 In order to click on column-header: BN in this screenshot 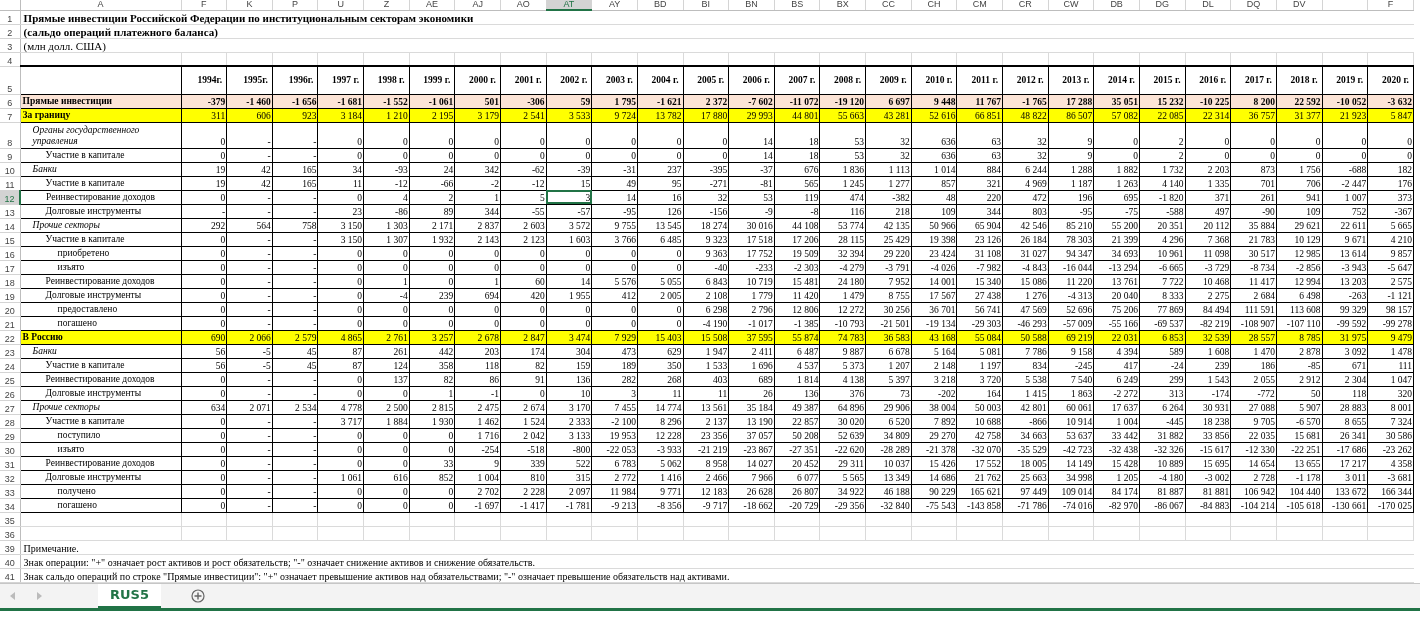, I will do `click(751, 5)`.